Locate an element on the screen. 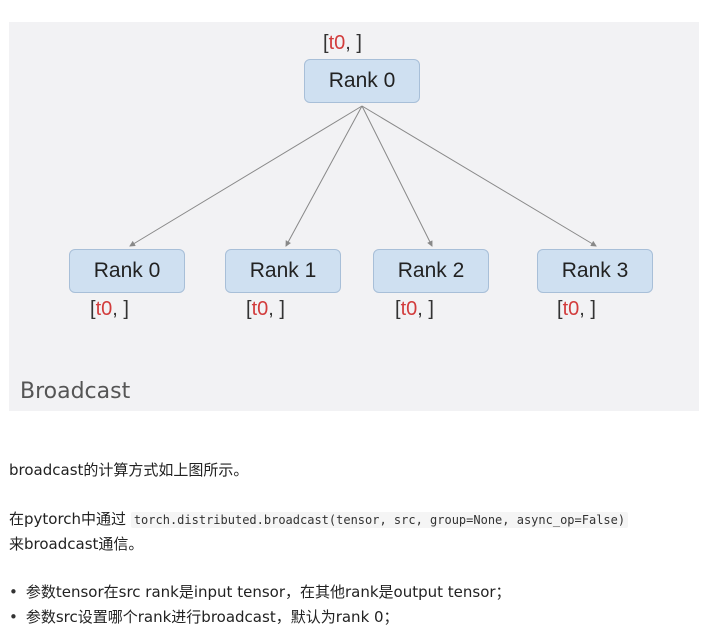 This screenshot has height=642, width=723. paragraph-intro: broadcast的计算方式如上图所示。 is located at coordinates (129, 470).